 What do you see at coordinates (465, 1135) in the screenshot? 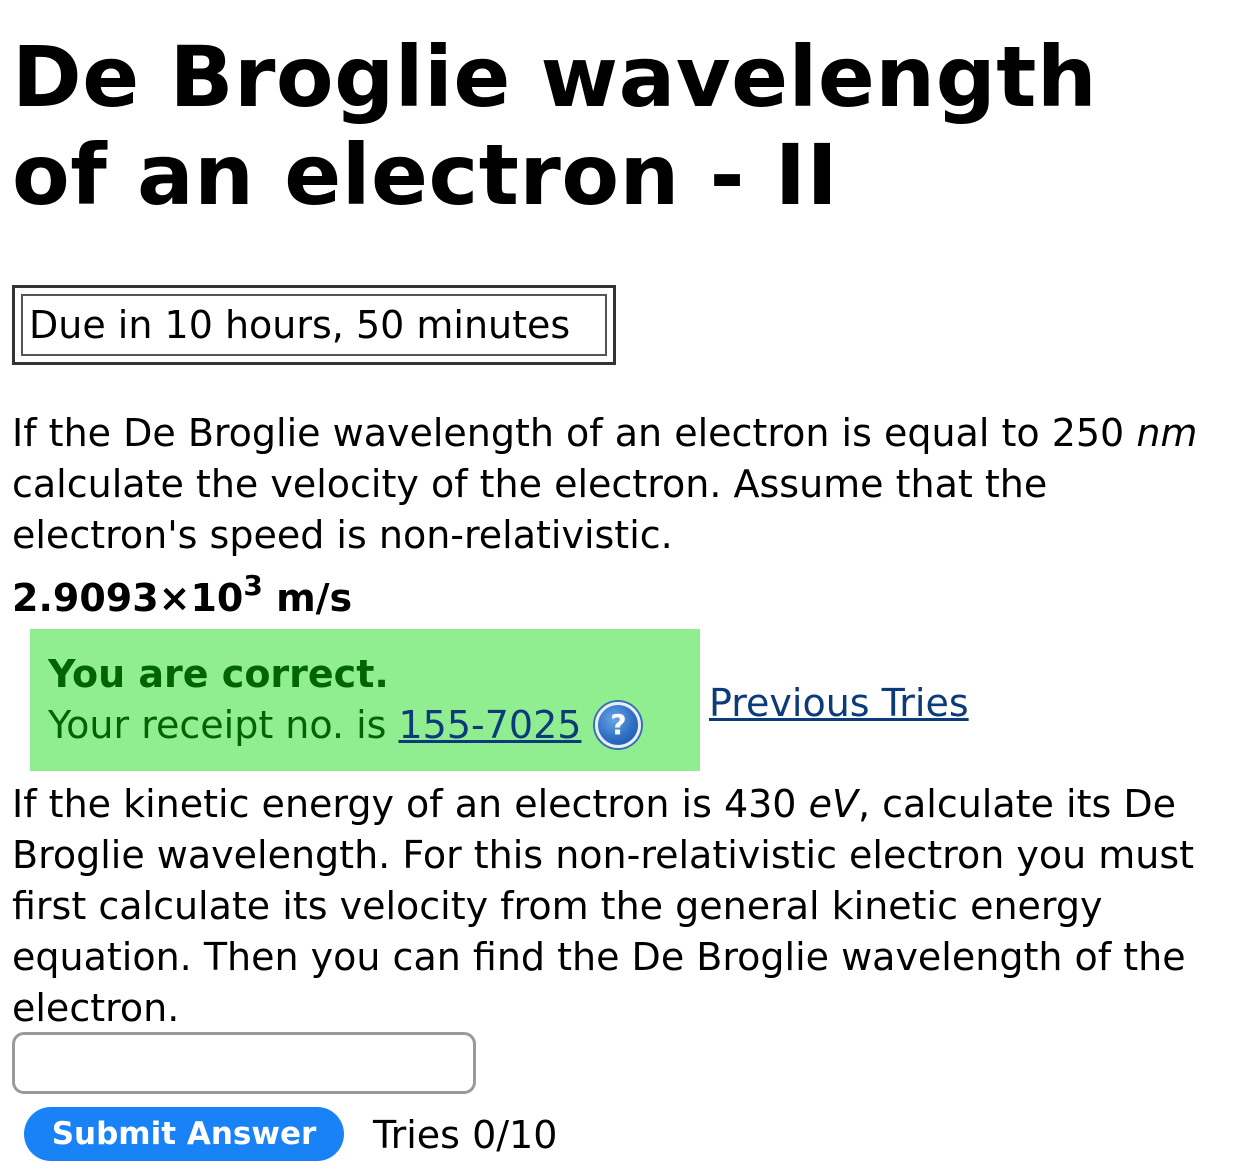
I see `tries-counter: Tries 0/10` at bounding box center [465, 1135].